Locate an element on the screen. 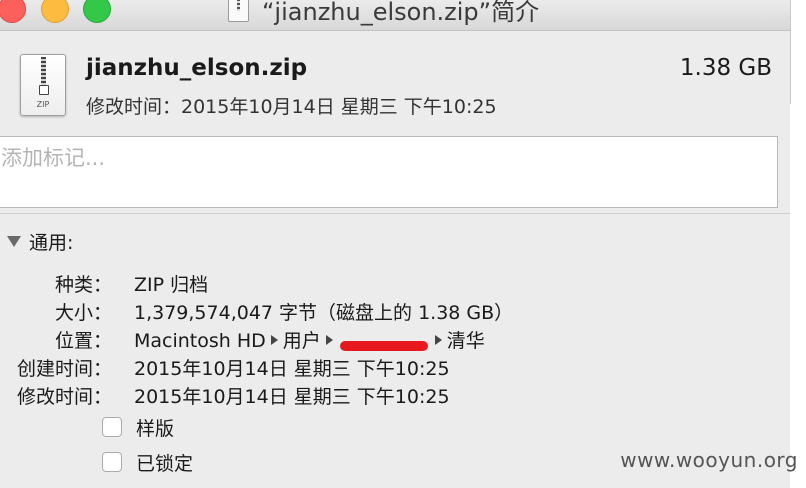 The width and height of the screenshot is (806, 488). stationery-label: 样版 is located at coordinates (155, 427).